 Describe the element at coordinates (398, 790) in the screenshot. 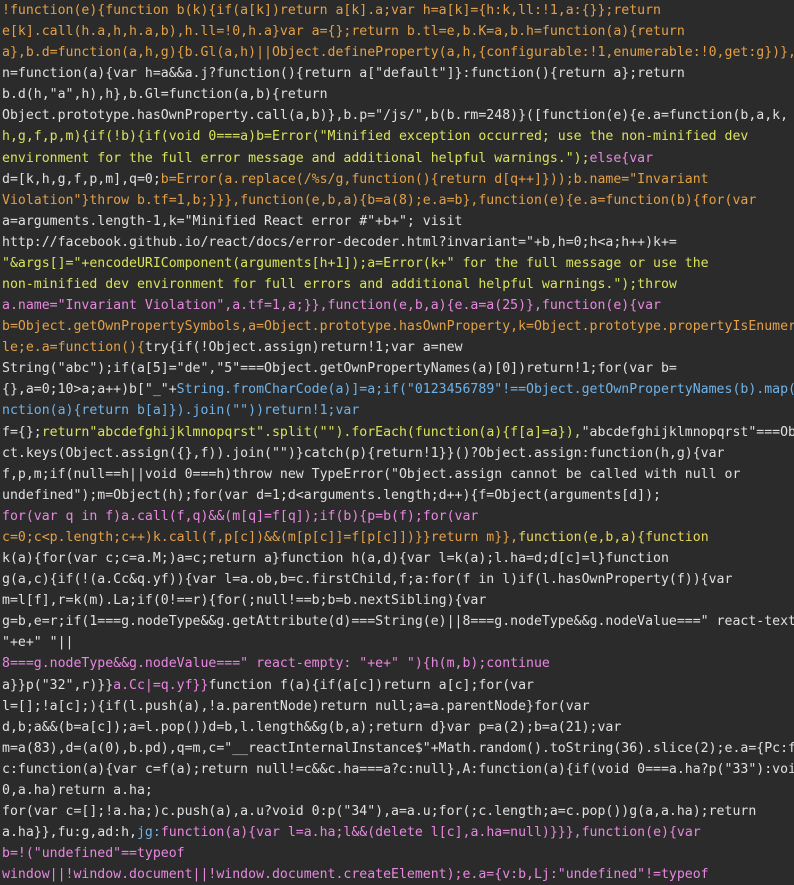

I see `code-line: 0,a.ha)return a.ha;` at that location.